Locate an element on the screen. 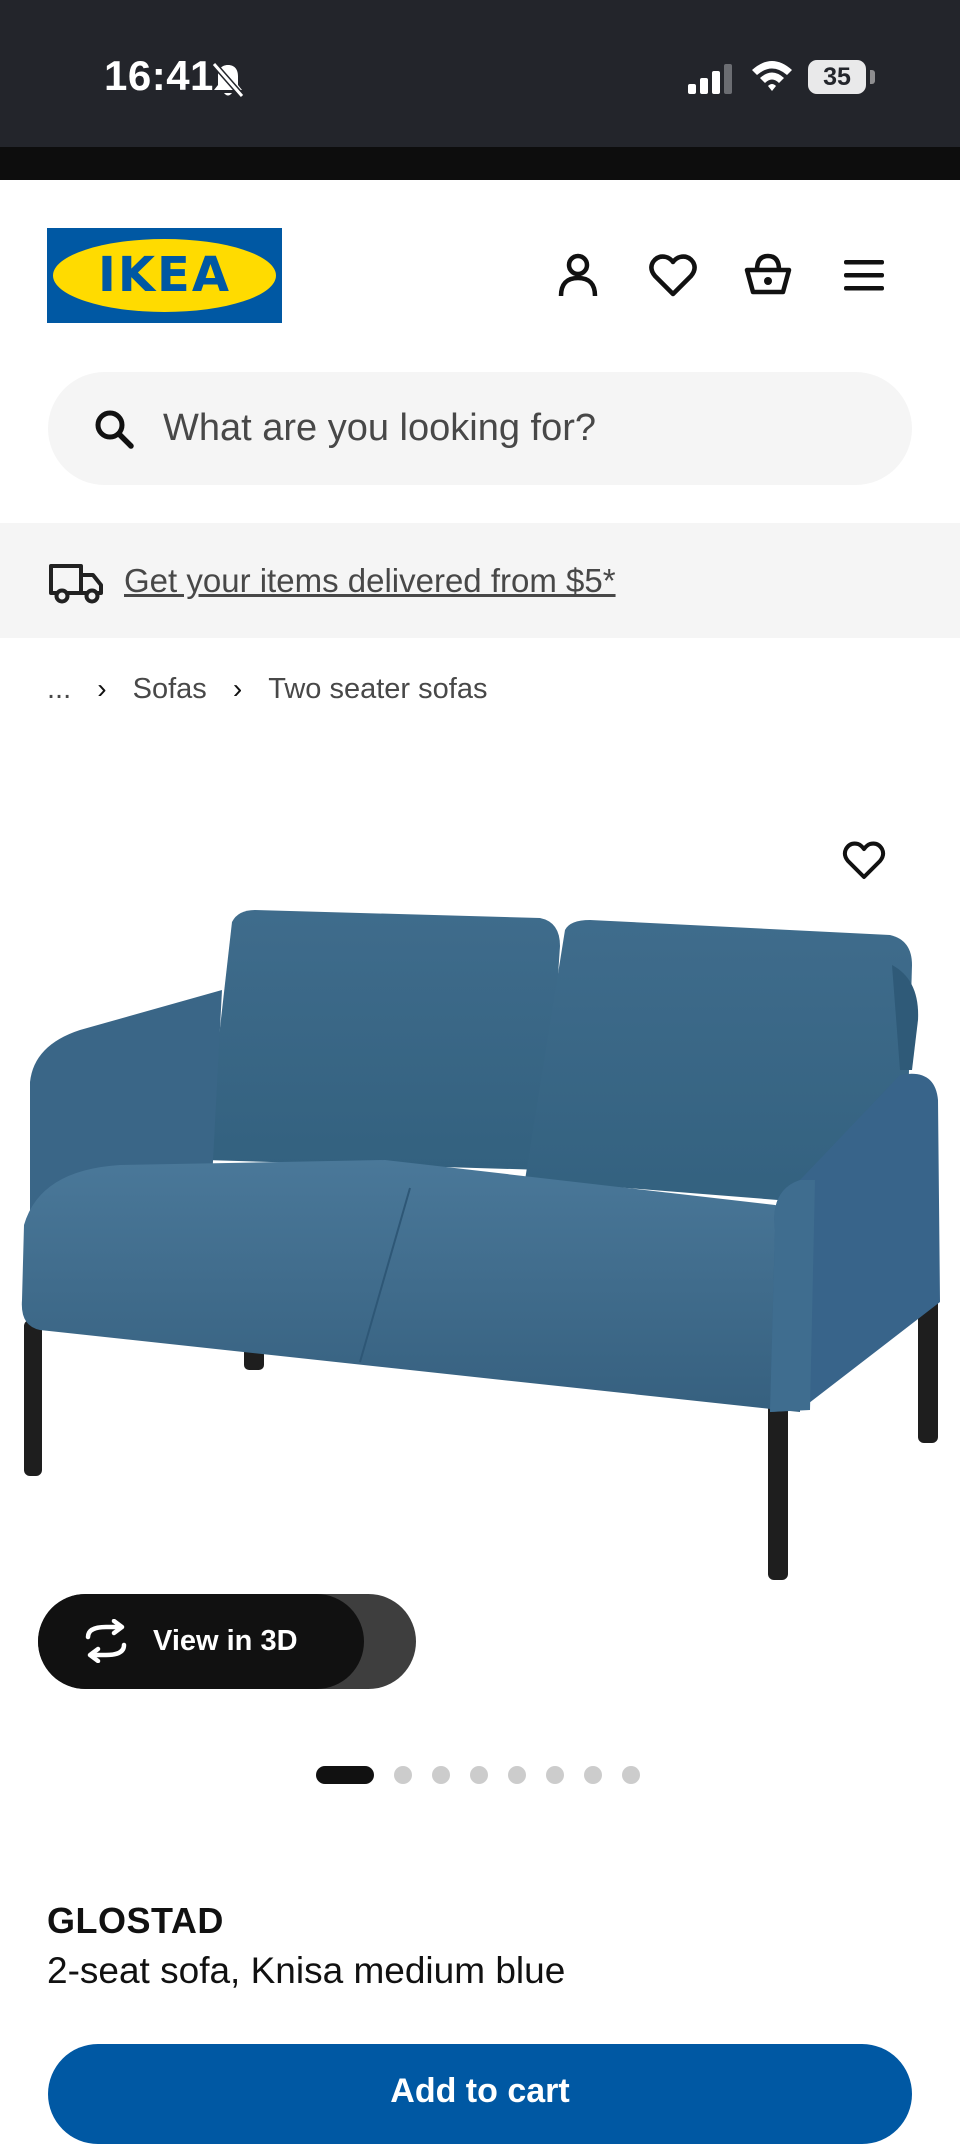 The image size is (960, 2144). breadcrumb: ... › Sofas › Two seater sofas is located at coordinates (267, 688).